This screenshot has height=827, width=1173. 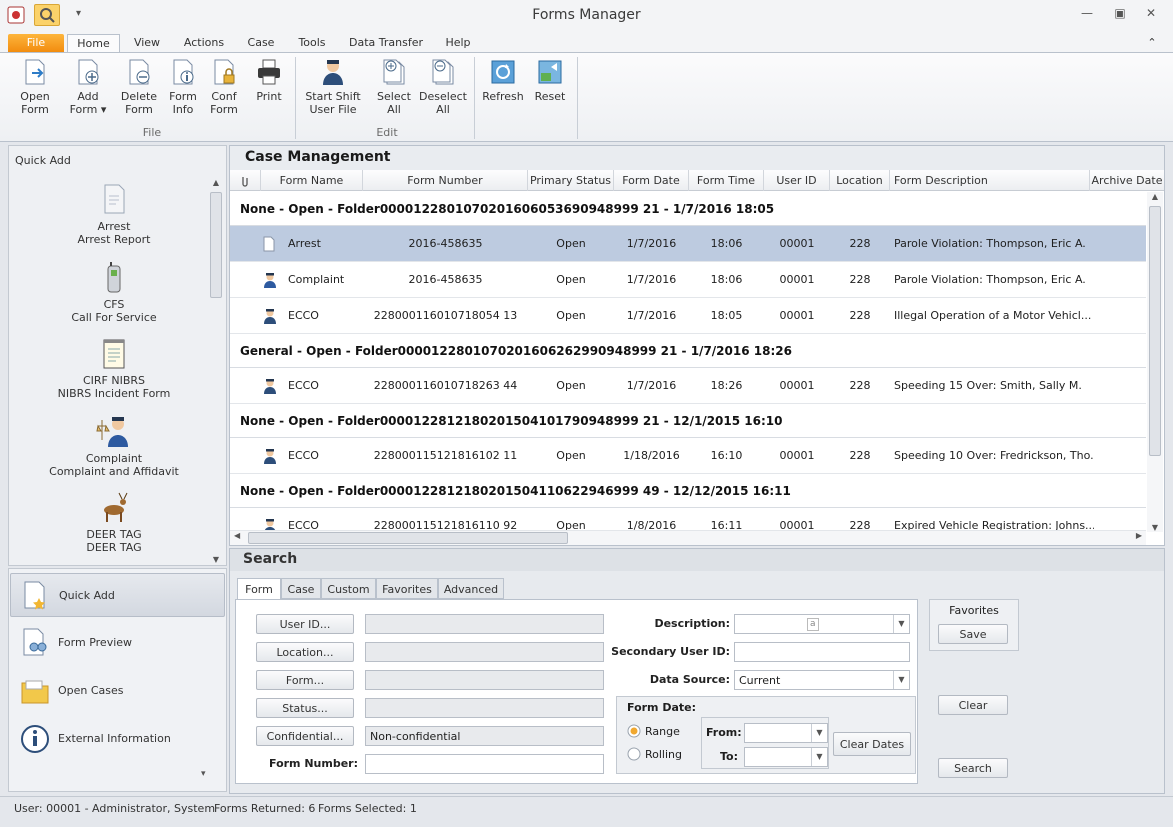 What do you see at coordinates (973, 768) in the screenshot?
I see `search-button: Search` at bounding box center [973, 768].